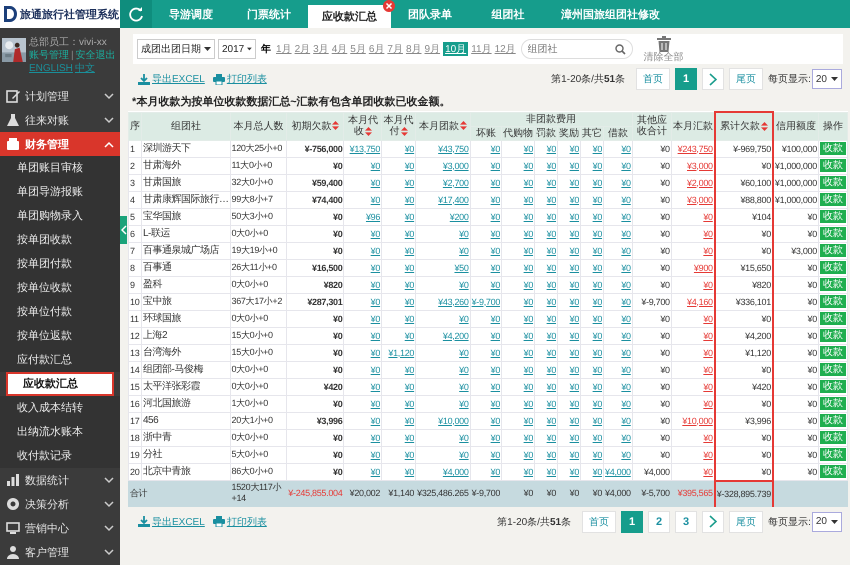  I want to click on tab: 组团社, so click(508, 14).